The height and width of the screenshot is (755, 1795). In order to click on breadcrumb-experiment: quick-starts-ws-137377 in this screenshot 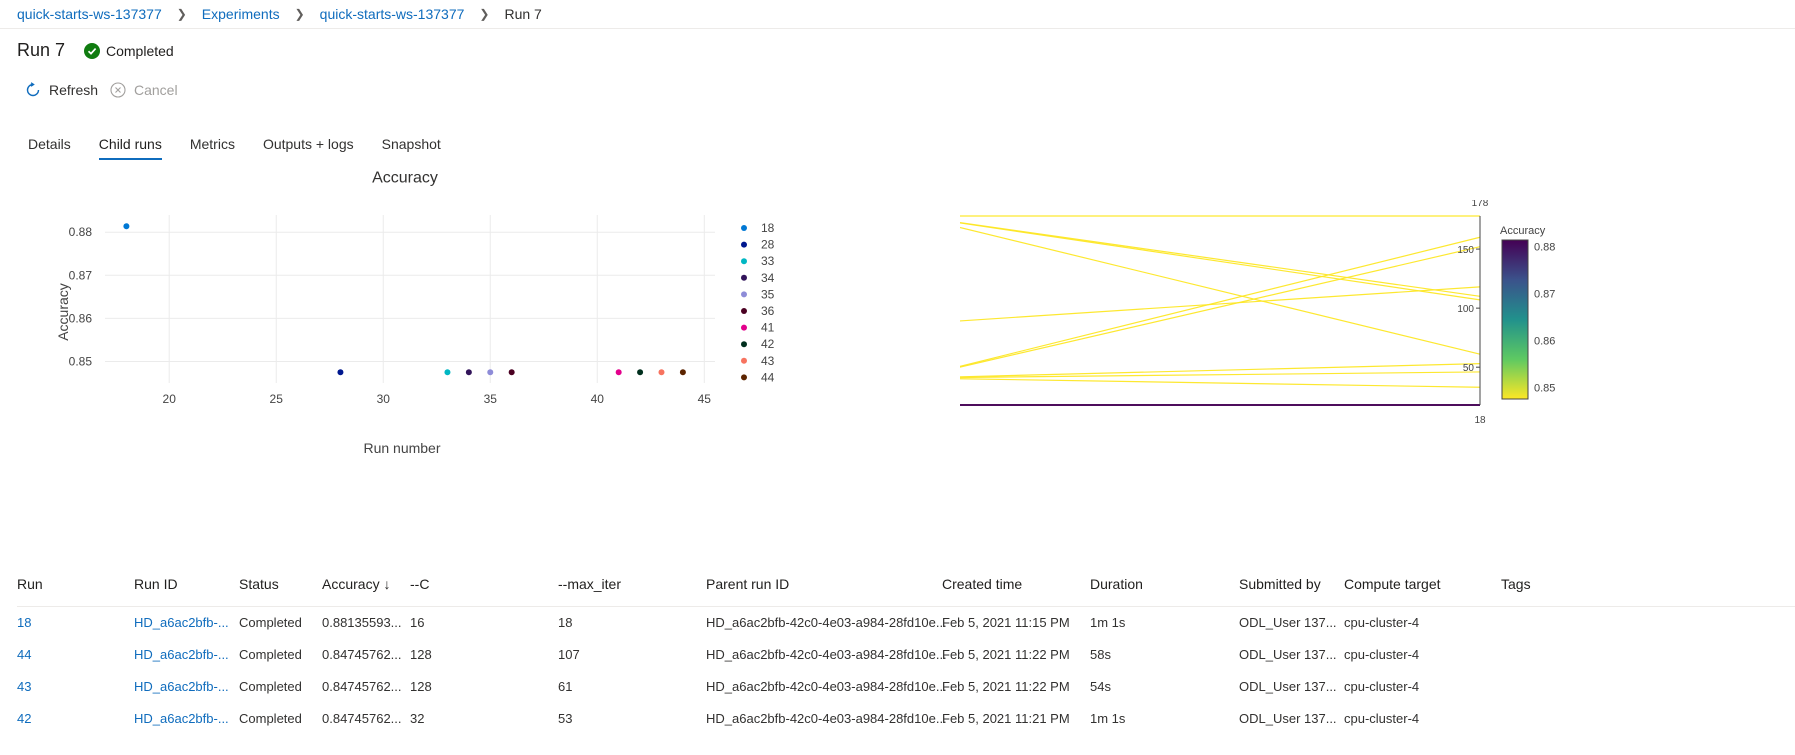, I will do `click(392, 14)`.